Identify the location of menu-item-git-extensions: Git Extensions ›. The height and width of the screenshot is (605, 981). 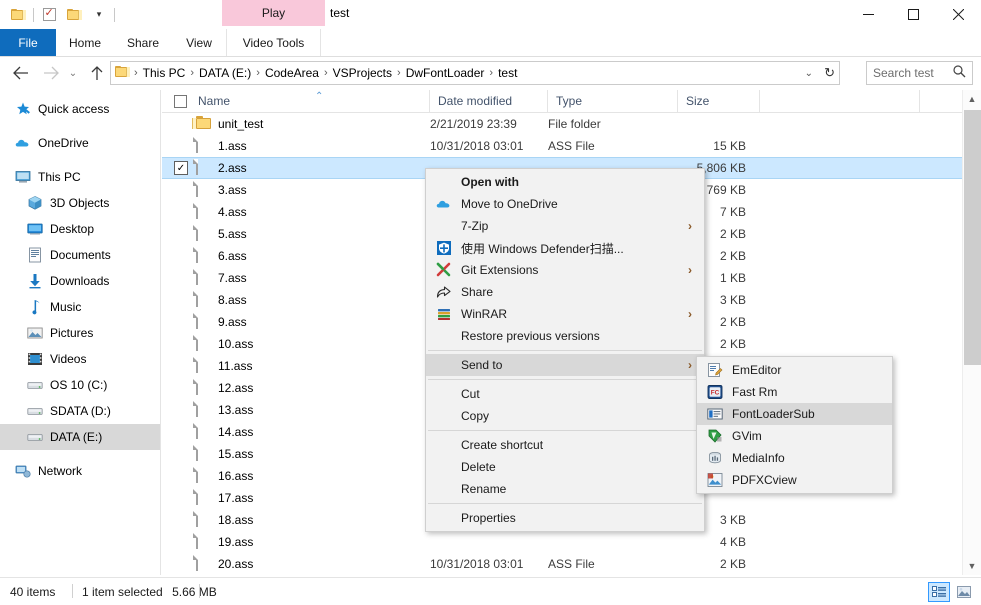
(565, 270).